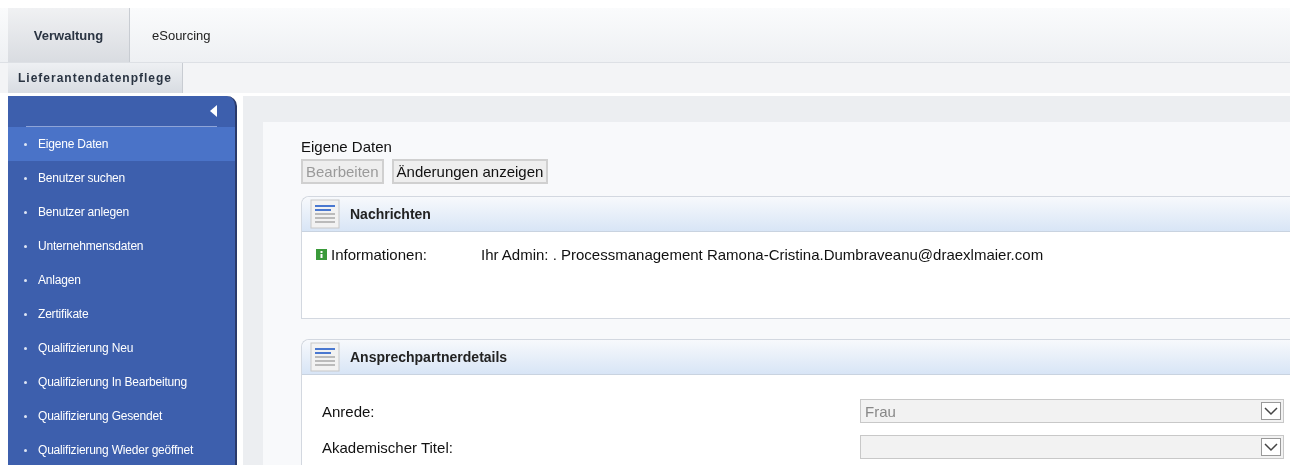  What do you see at coordinates (121, 348) in the screenshot?
I see `sidebar-item: Qualifizierung Neu` at bounding box center [121, 348].